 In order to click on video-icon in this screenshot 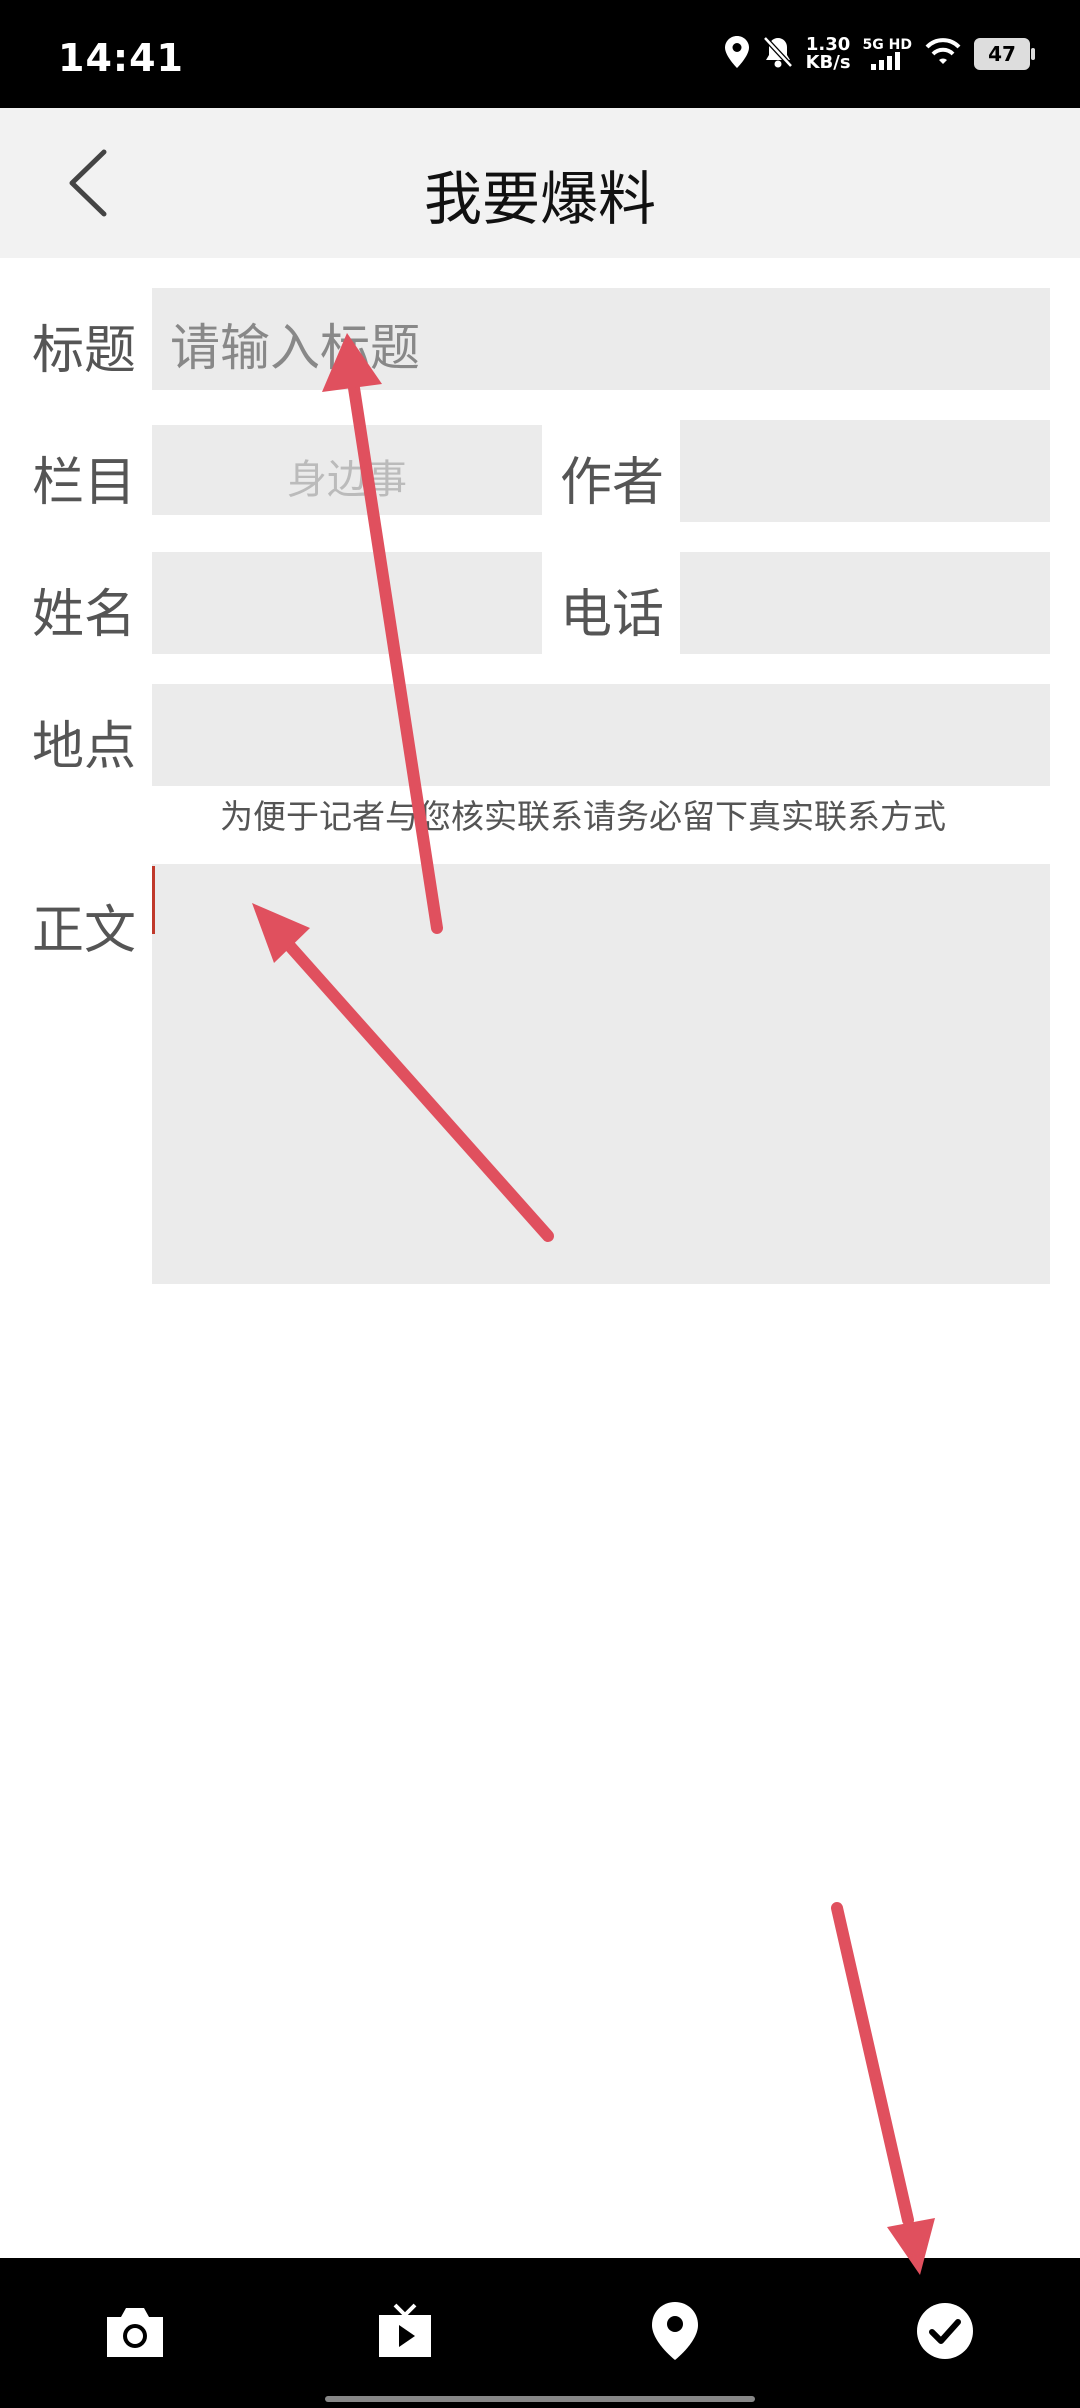, I will do `click(405, 2330)`.